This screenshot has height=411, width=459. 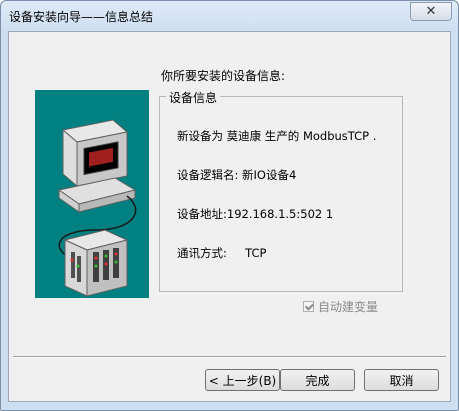 What do you see at coordinates (255, 214) in the screenshot?
I see `info-line-address: 设备地址:192.168.1.5:502 1` at bounding box center [255, 214].